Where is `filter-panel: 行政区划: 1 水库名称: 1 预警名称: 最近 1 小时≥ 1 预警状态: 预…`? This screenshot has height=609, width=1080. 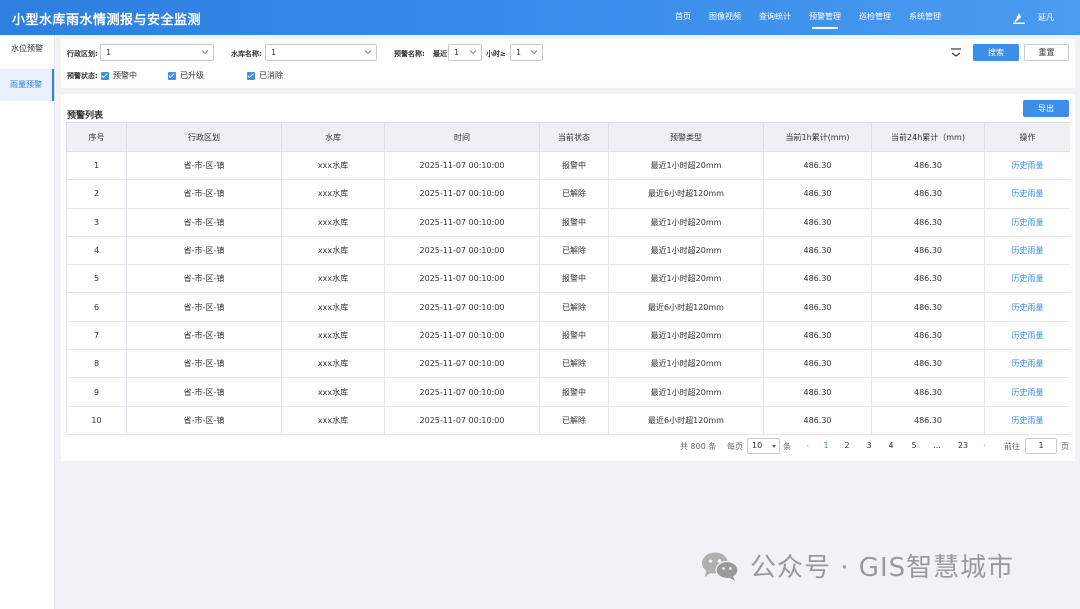 filter-panel: 行政区划: 1 水库名称: 1 预警名称: 最近 1 小时≥ 1 预警状态: 预… is located at coordinates (568, 63).